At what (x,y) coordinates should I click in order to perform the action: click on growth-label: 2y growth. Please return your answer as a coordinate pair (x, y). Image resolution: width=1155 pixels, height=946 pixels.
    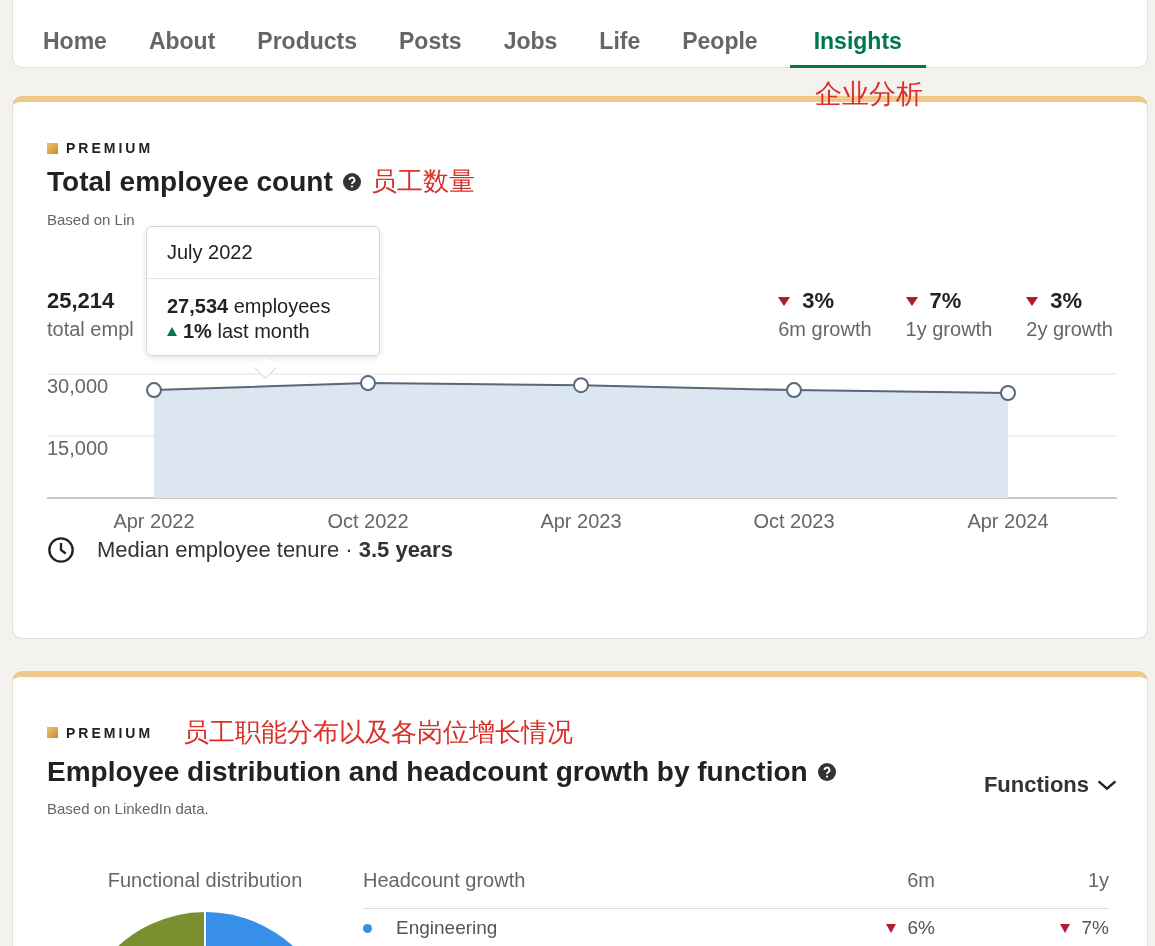
    Looking at the image, I should click on (1069, 329).